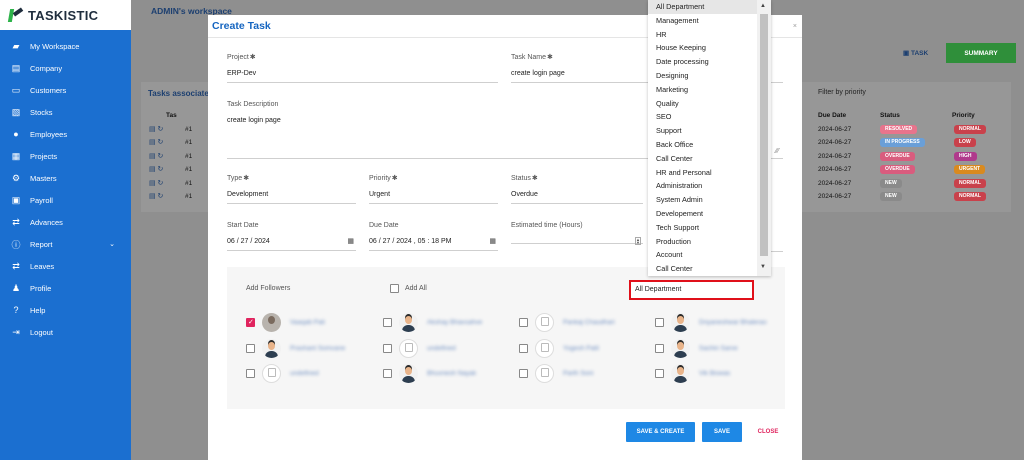 The width and height of the screenshot is (1024, 460). I want to click on department-option: Back Office, so click(703, 145).